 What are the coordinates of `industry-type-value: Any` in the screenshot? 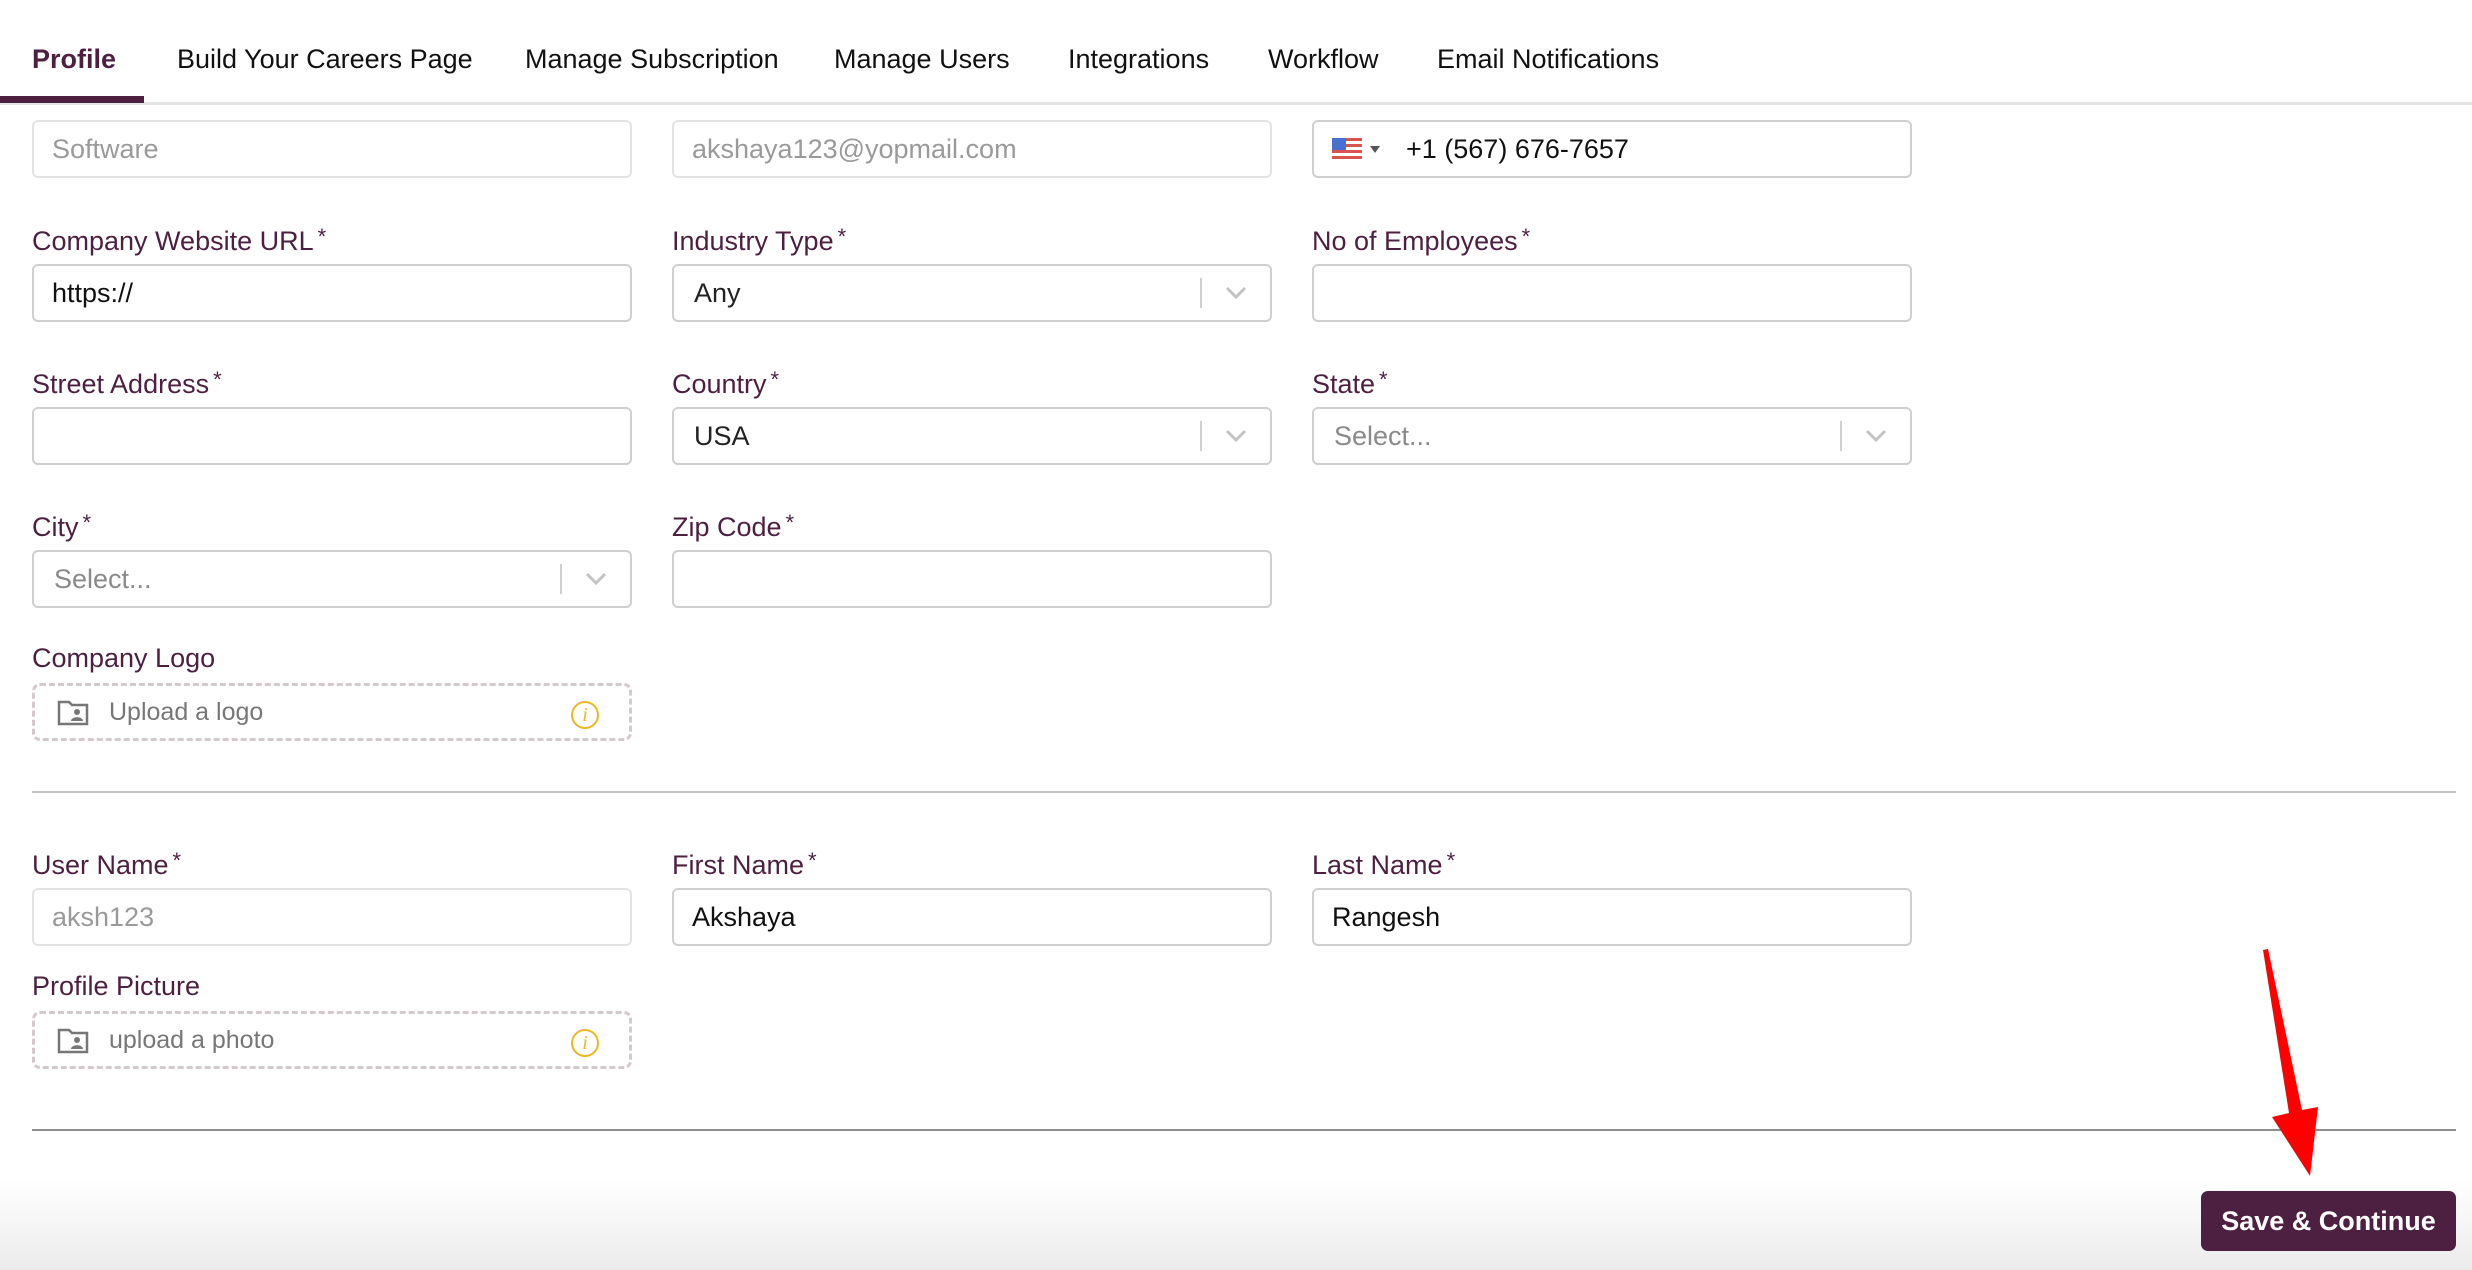 It's located at (717, 292).